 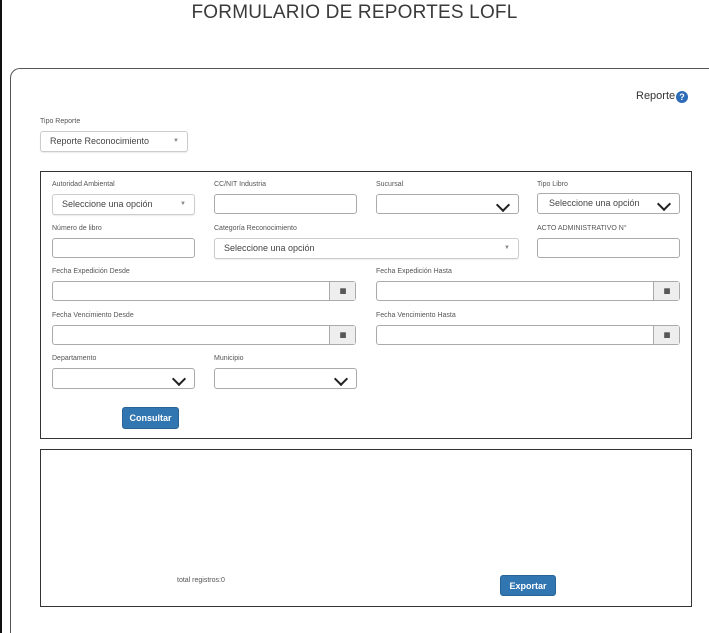 What do you see at coordinates (366, 248) in the screenshot?
I see `categoria-reconocimiento-select: Seleccione una opción ▼` at bounding box center [366, 248].